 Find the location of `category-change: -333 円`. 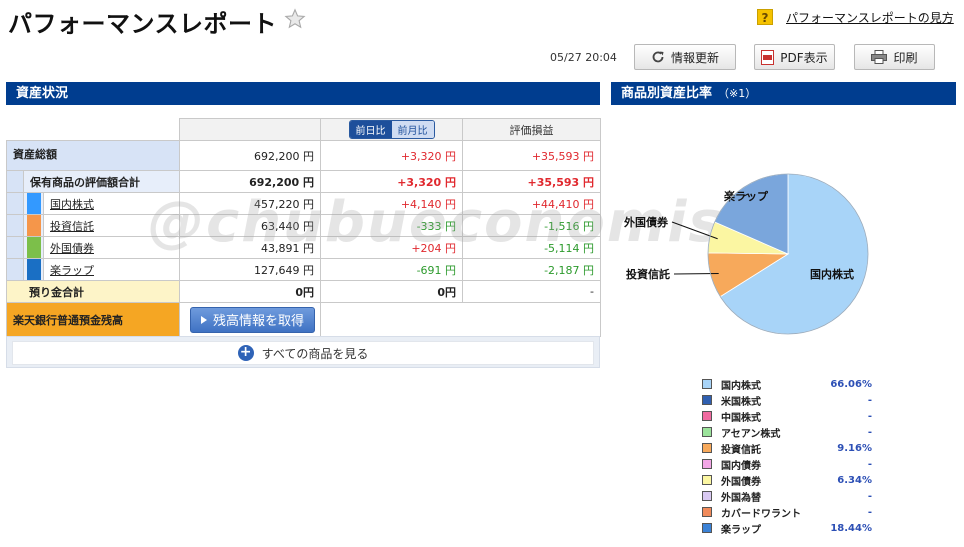

category-change: -333 円 is located at coordinates (392, 225).